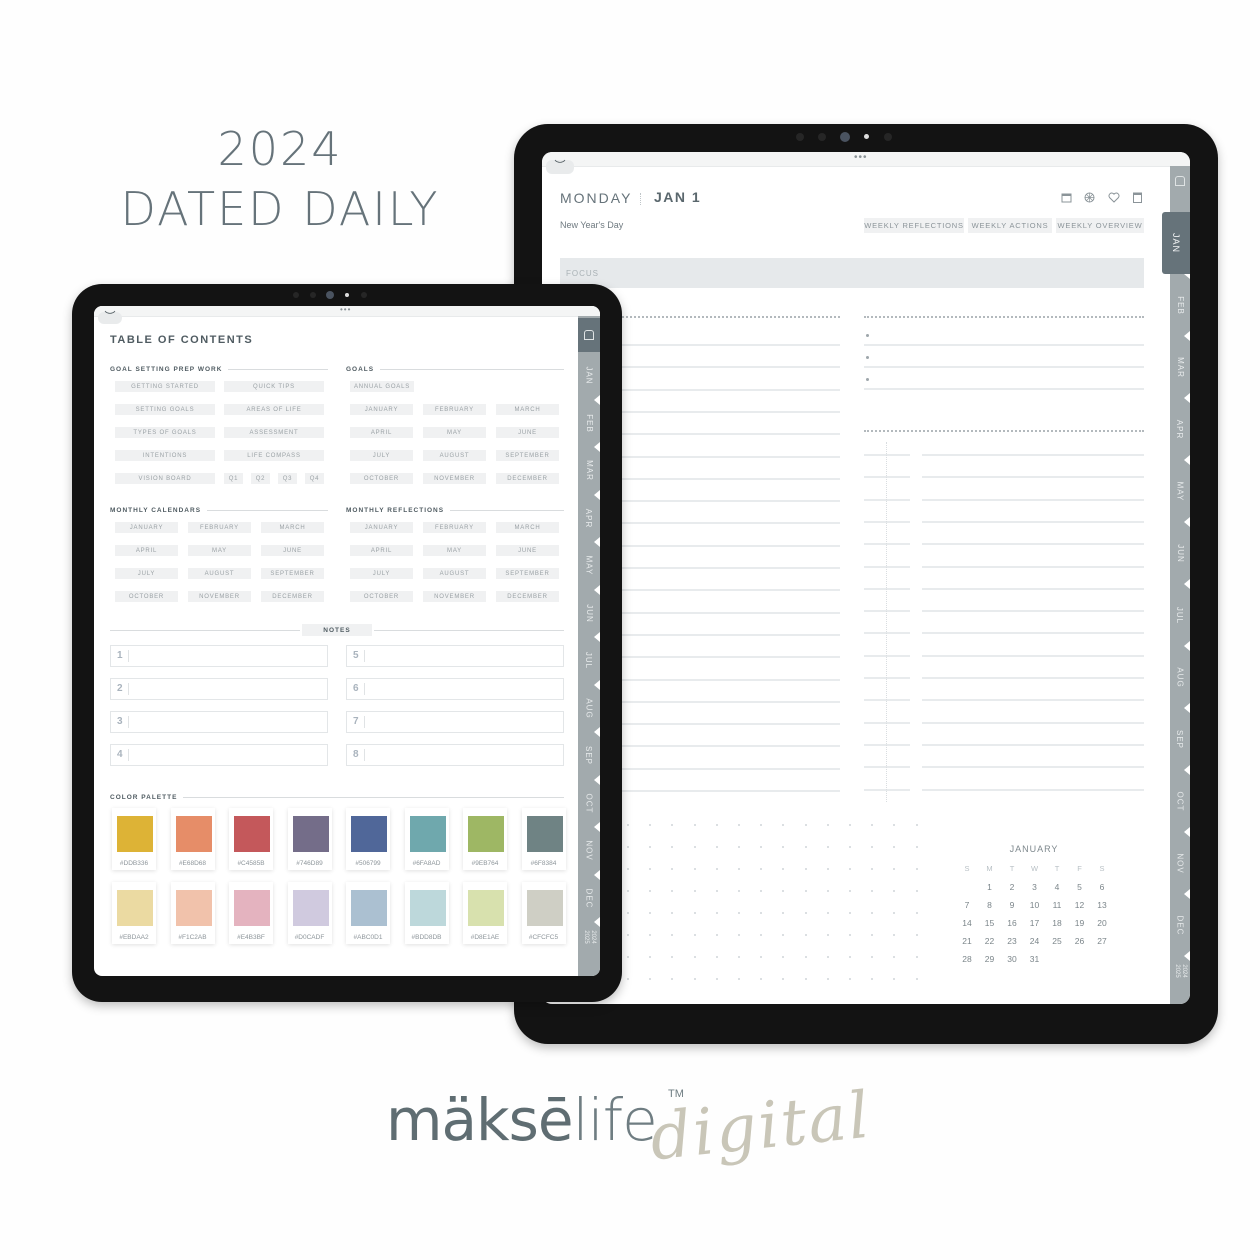 This screenshot has height=1260, width=1260. What do you see at coordinates (589, 376) in the screenshot?
I see `month-tab-jan: JAN` at bounding box center [589, 376].